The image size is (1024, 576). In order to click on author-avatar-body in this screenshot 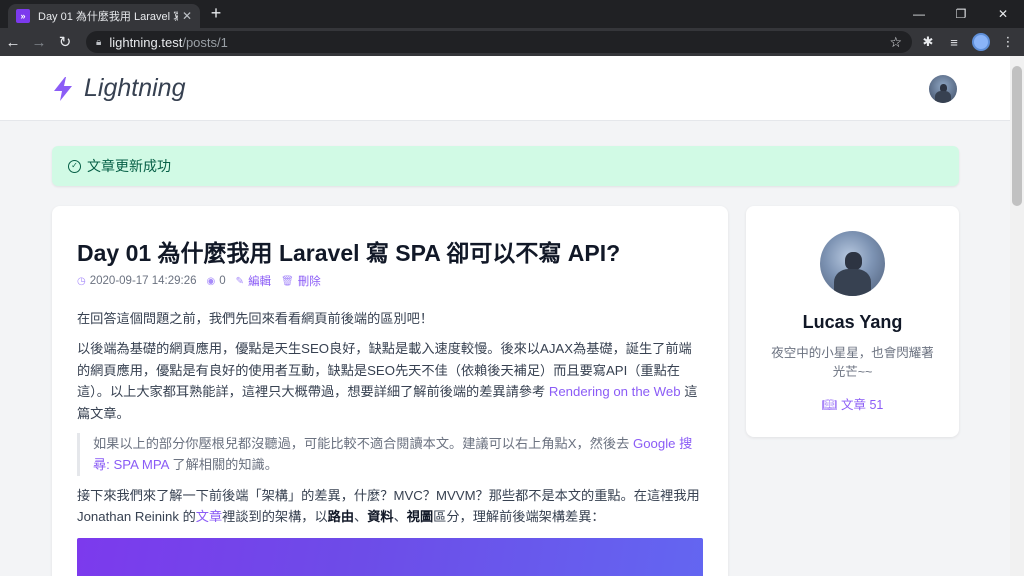, I will do `click(852, 282)`.